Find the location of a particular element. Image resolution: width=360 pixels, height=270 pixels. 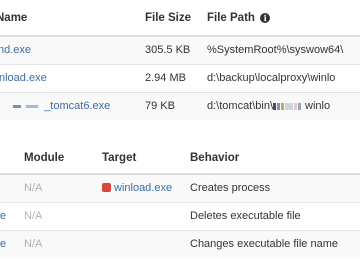

column-header-module-label: Module is located at coordinates (44, 157).